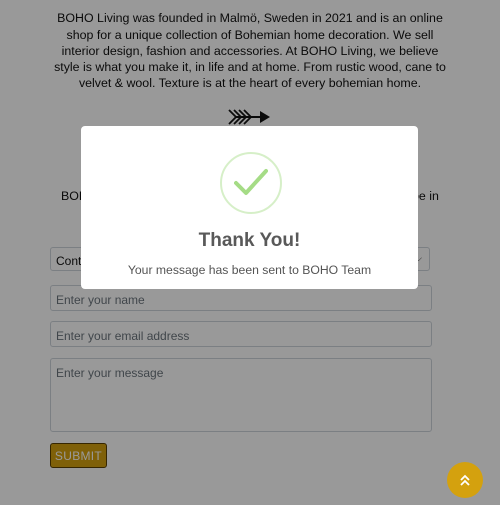 The width and height of the screenshot is (500, 505). Describe the element at coordinates (249, 270) in the screenshot. I see `modal-message: Your message has been sent to BOHO Team` at that location.